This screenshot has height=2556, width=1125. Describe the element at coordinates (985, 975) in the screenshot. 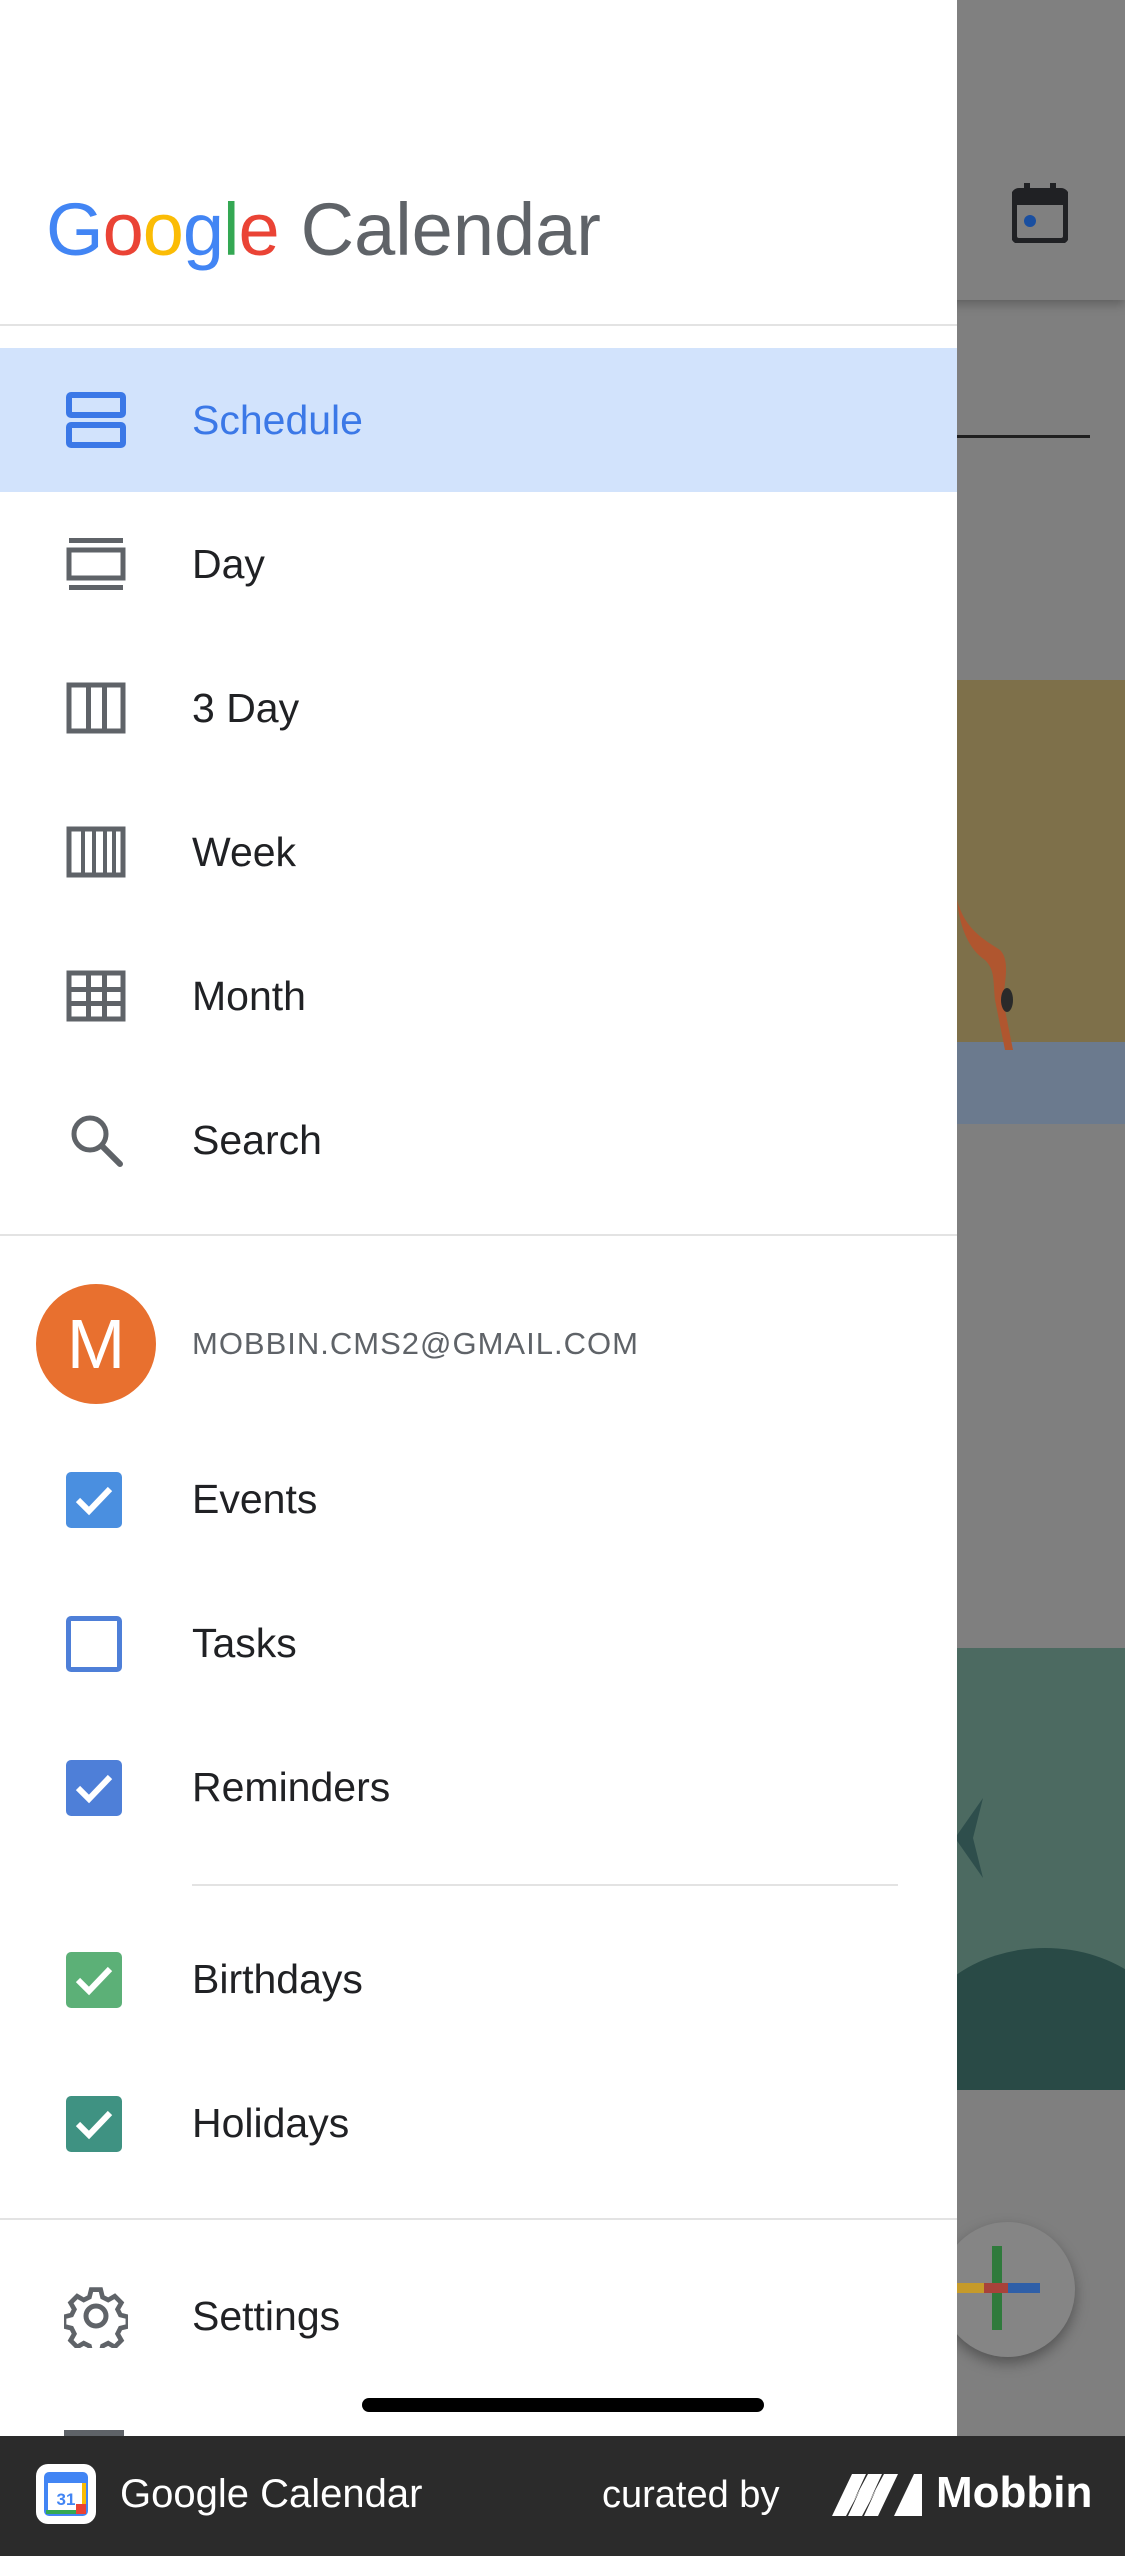

I see `background-illustration` at that location.